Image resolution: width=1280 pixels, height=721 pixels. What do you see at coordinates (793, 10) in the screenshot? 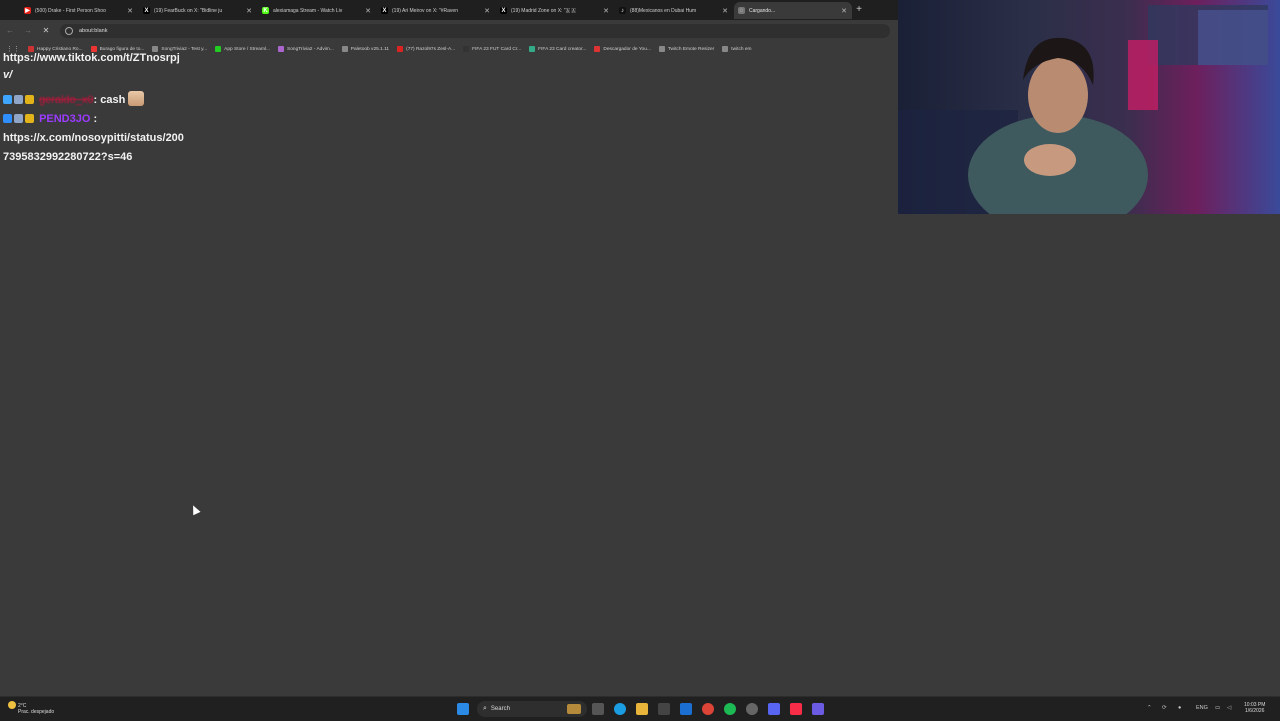
I see `browser-tab: ◌ Cargando... ✕` at bounding box center [793, 10].